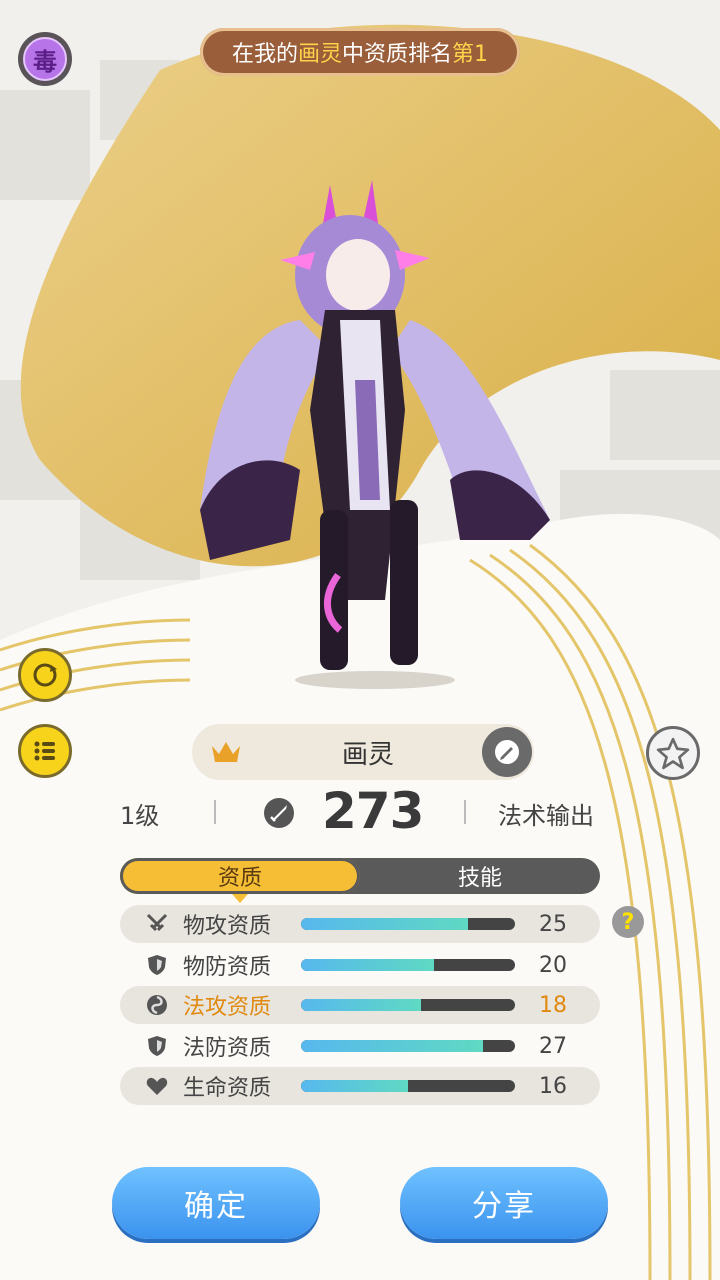 The height and width of the screenshot is (1280, 720). I want to click on combat-power-icon, so click(279, 813).